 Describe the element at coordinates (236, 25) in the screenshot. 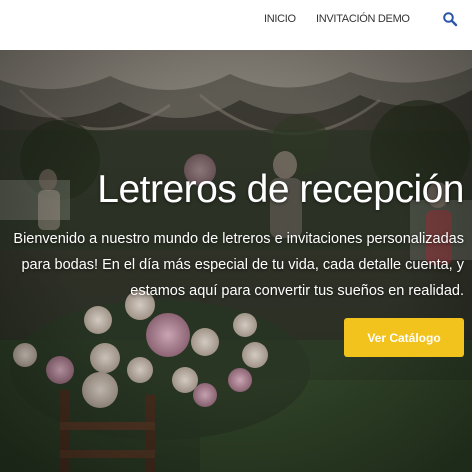

I see `top-navbar: INICIO INVITACIÓN DEMO` at that location.